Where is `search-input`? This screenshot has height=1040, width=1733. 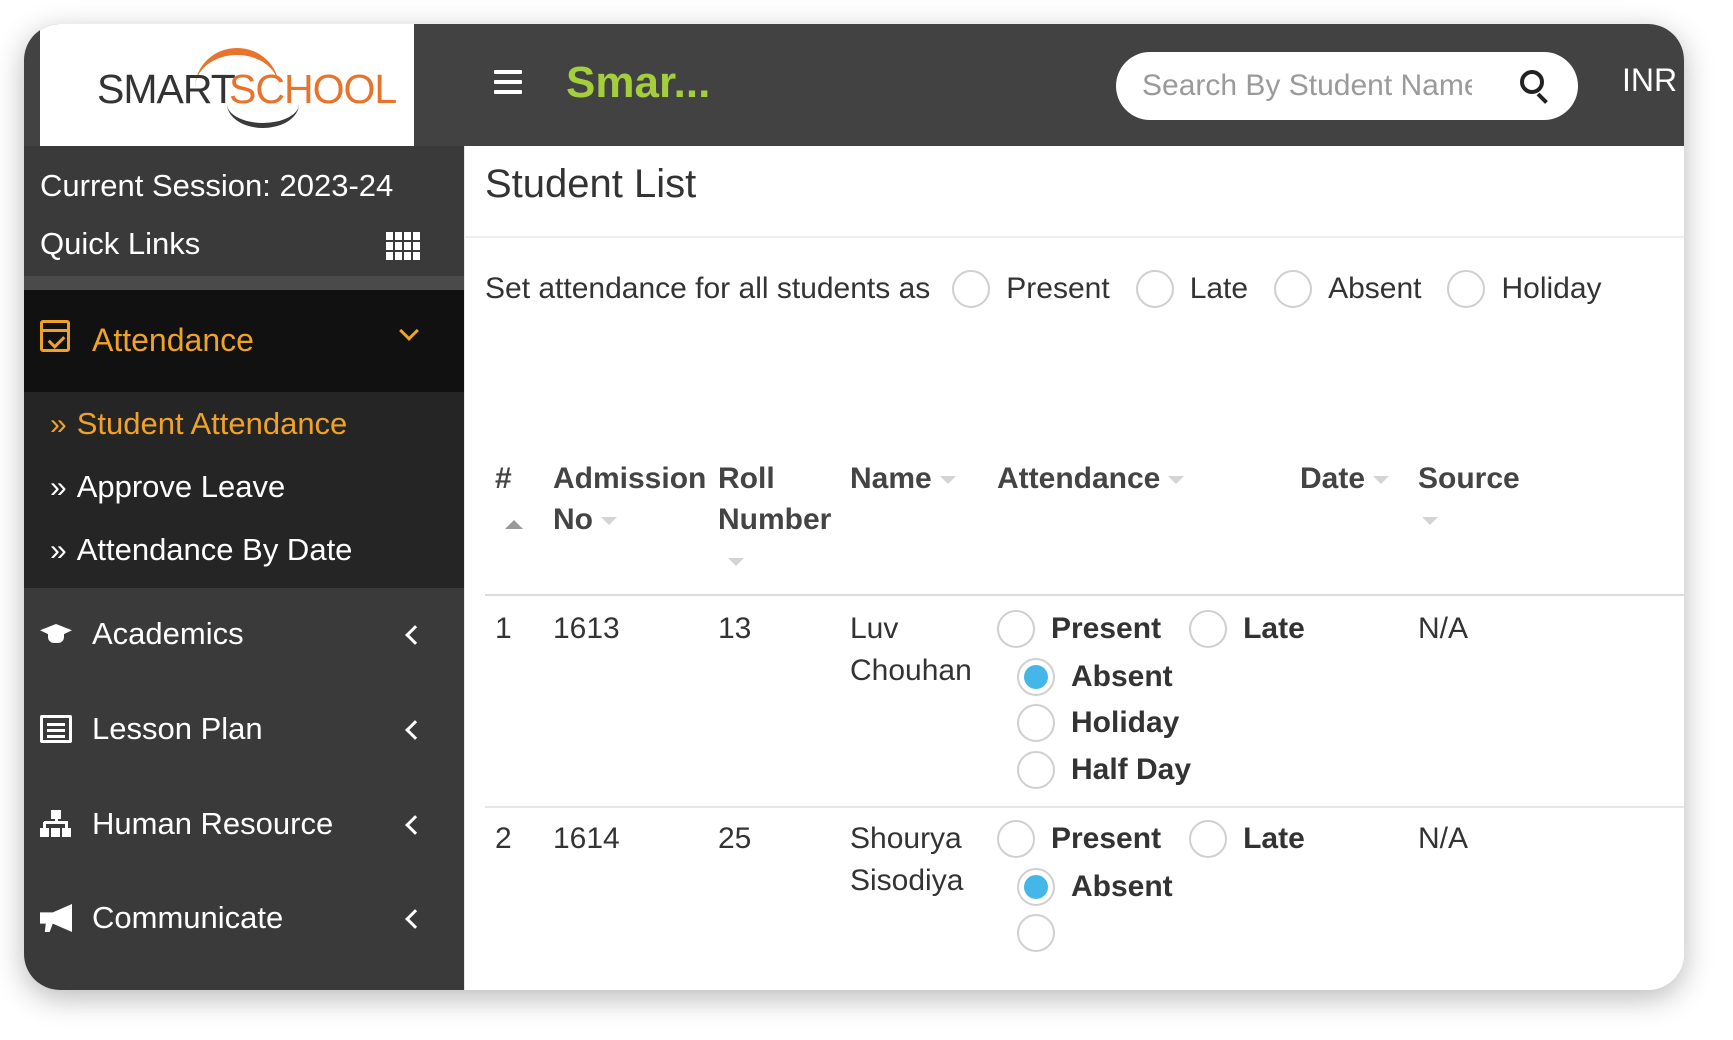 search-input is located at coordinates (1307, 86).